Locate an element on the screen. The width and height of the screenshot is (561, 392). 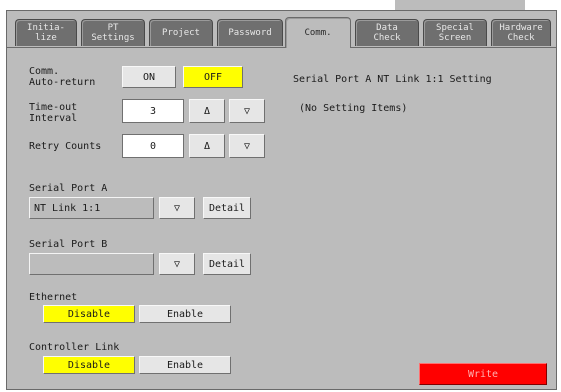
controller-link-label: Controller Link is located at coordinates (74, 347).